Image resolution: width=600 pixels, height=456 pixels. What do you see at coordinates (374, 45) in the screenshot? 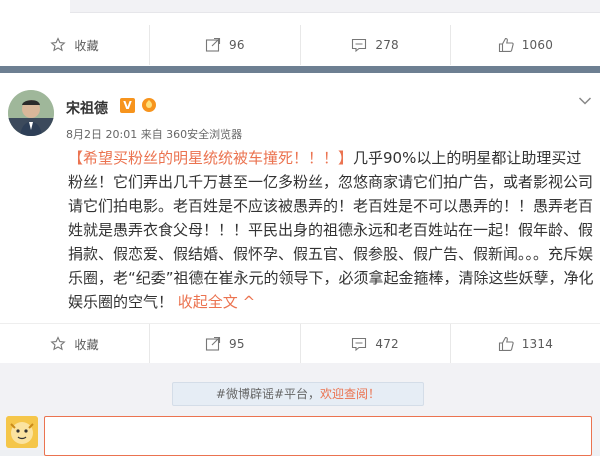
I see `comment-button: 278` at bounding box center [374, 45].